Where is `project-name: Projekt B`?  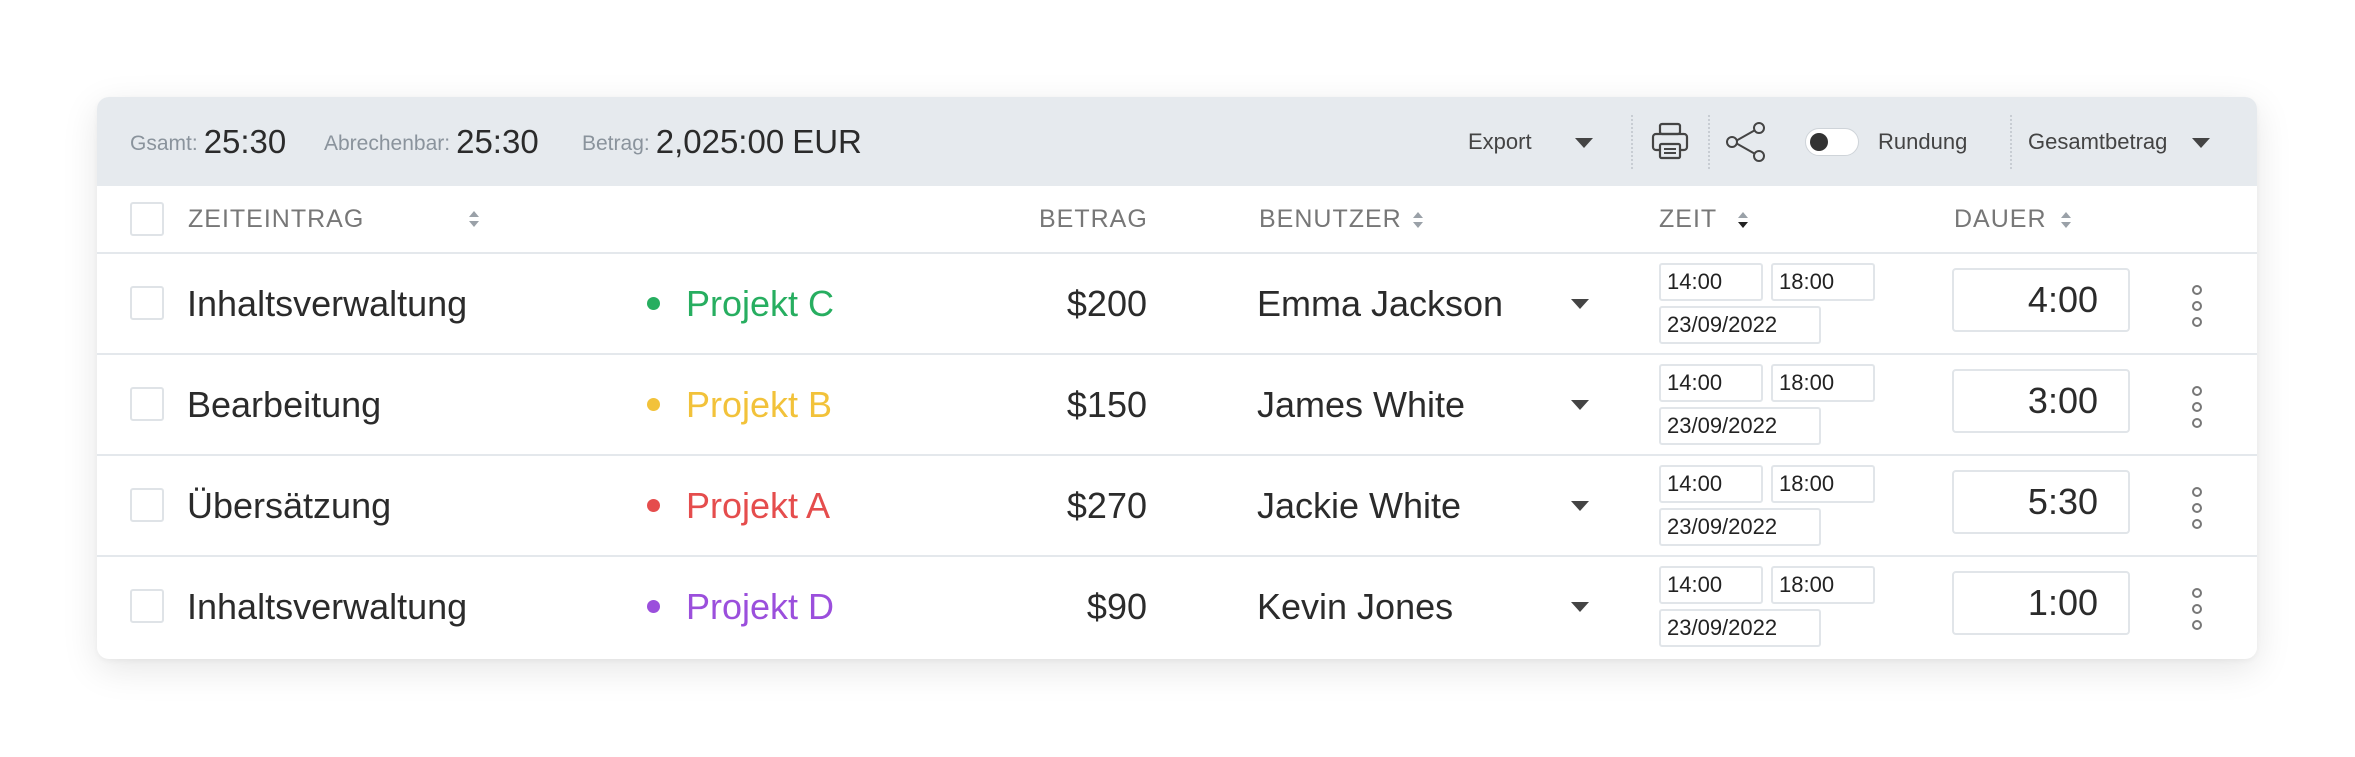 project-name: Projekt B is located at coordinates (759, 404).